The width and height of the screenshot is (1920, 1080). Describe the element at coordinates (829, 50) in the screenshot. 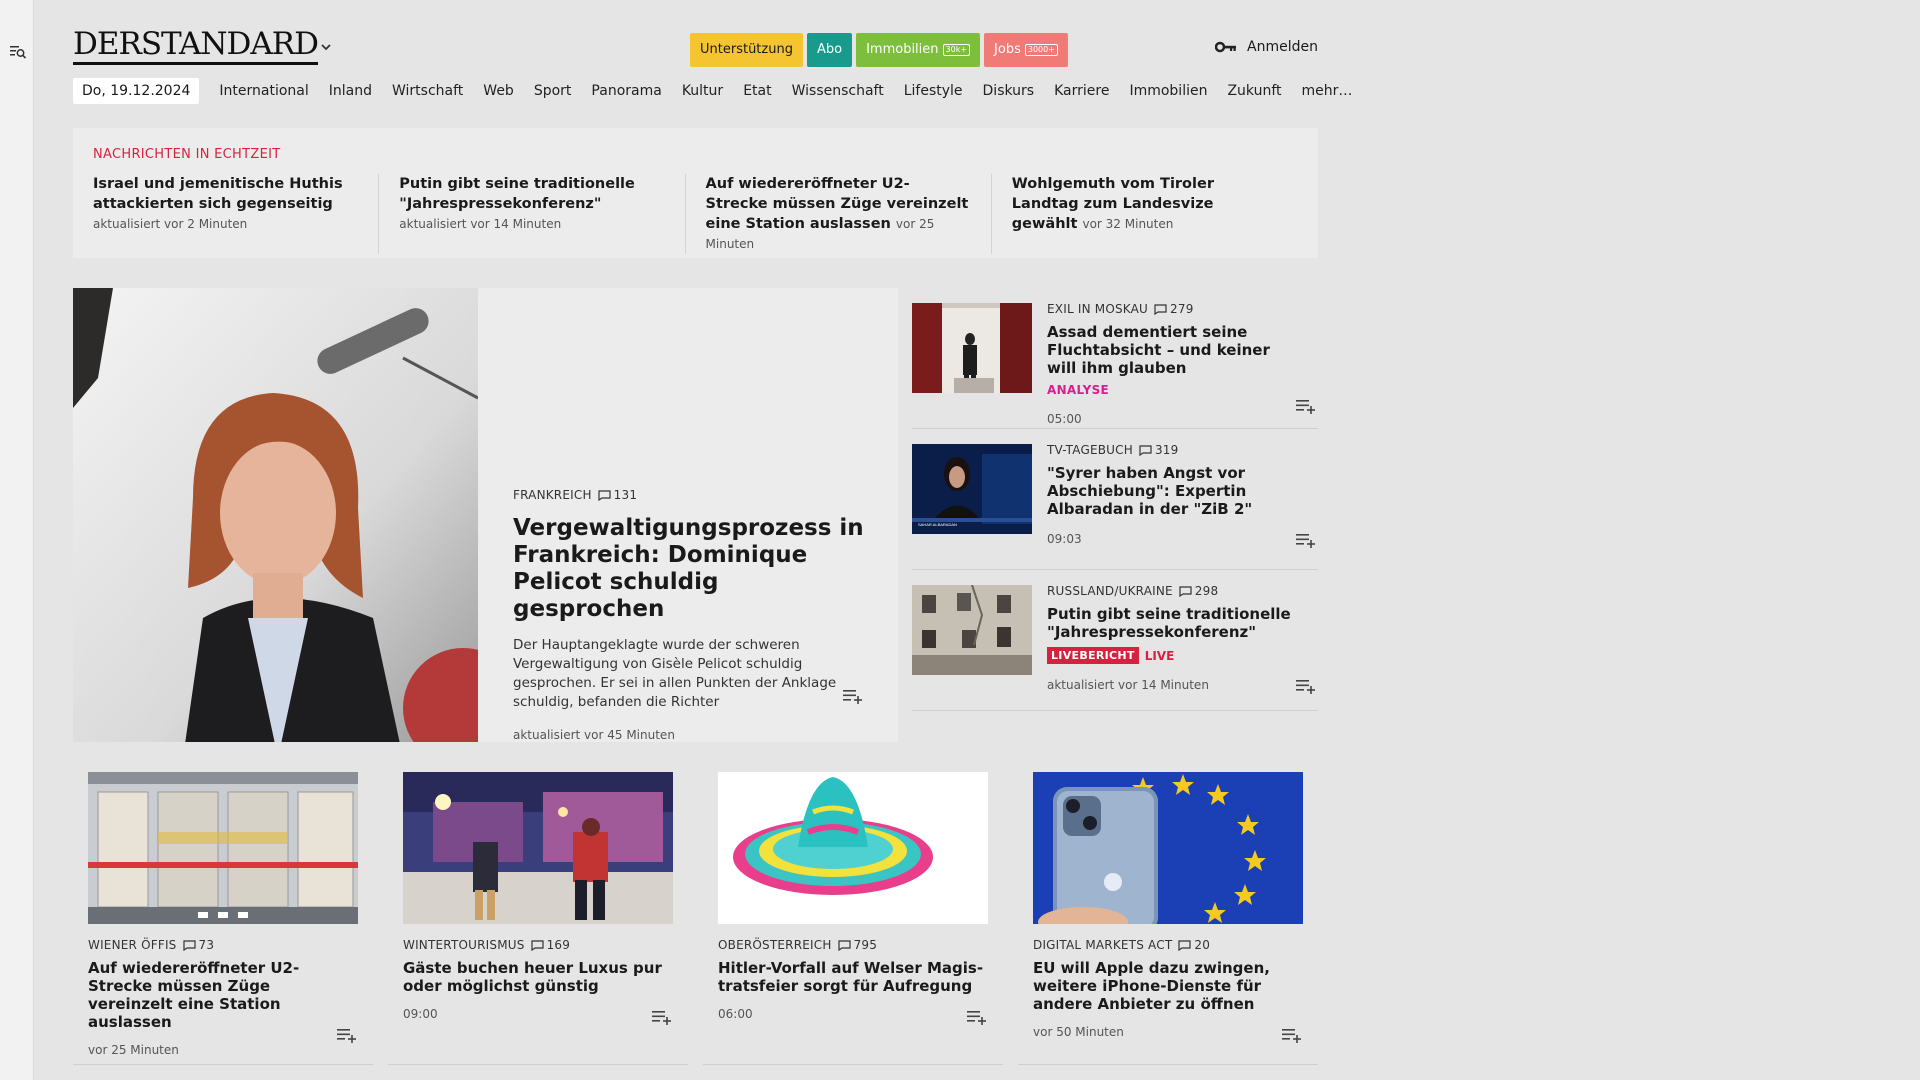

I see `abo-button: Abo` at that location.